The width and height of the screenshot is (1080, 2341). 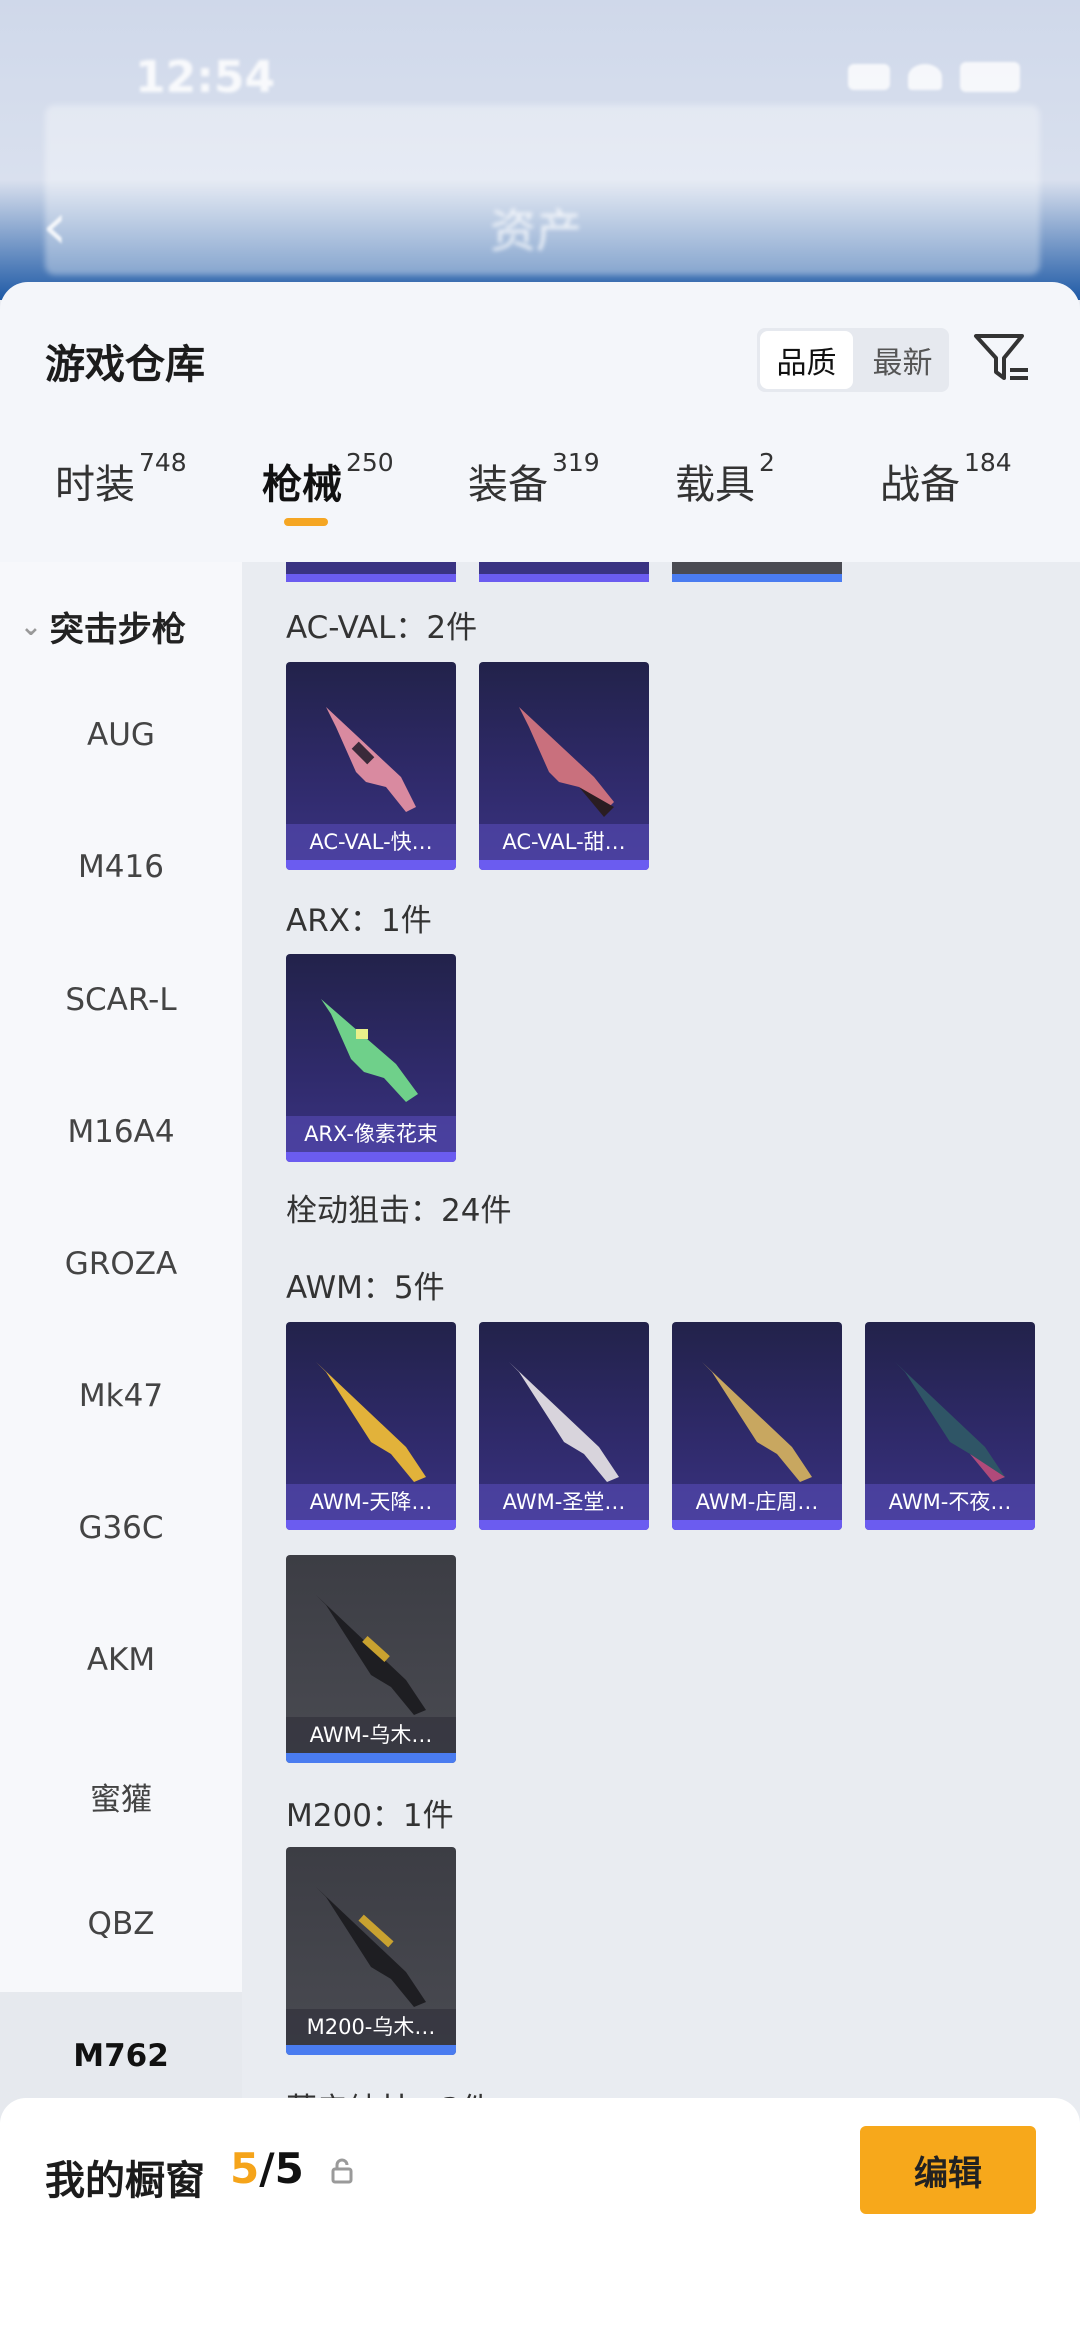 What do you see at coordinates (767, 462) in the screenshot?
I see `tab-count: 2` at bounding box center [767, 462].